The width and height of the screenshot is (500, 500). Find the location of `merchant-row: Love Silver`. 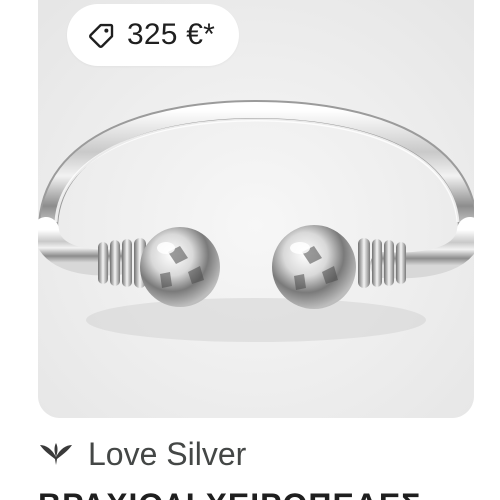

merchant-row: Love Silver is located at coordinates (141, 454).